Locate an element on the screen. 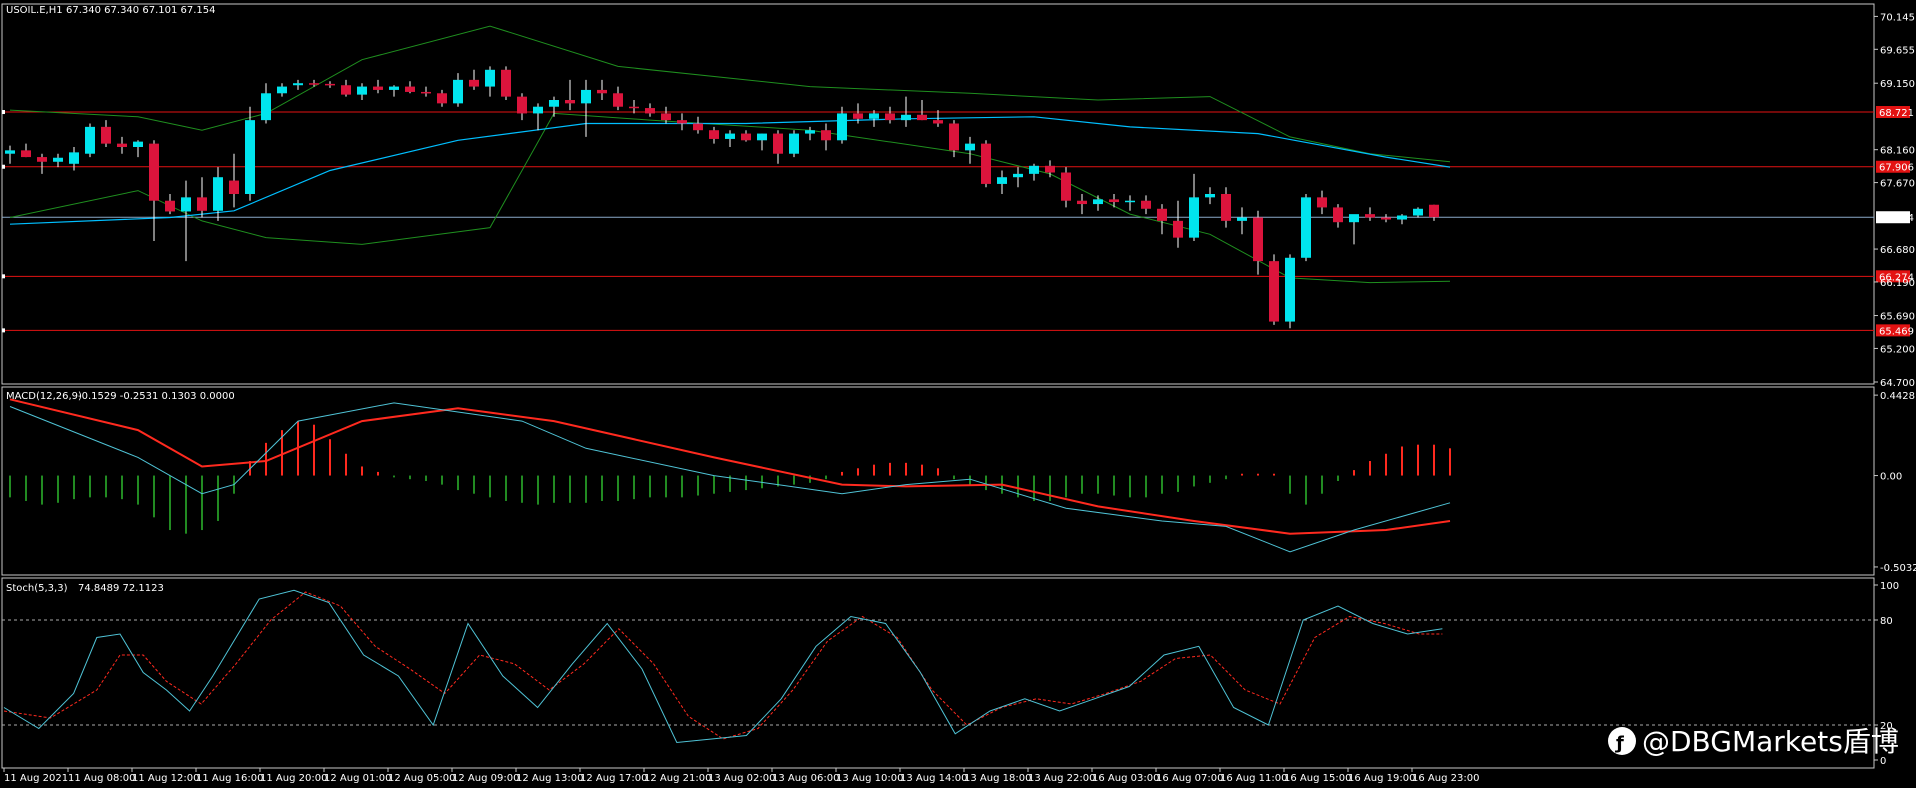  time-tick-label: 16 Aug 23:00 is located at coordinates (1445, 778).